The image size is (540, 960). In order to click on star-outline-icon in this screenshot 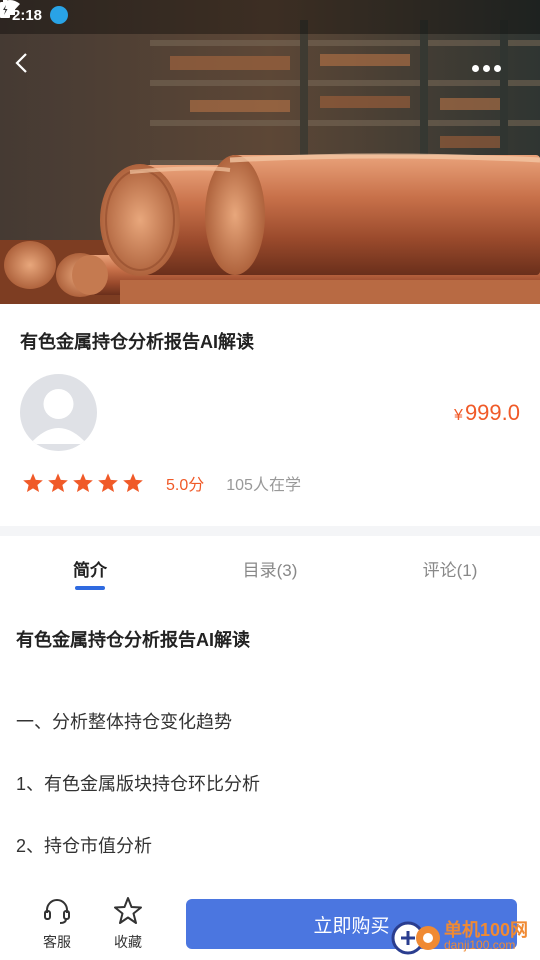, I will do `click(128, 910)`.